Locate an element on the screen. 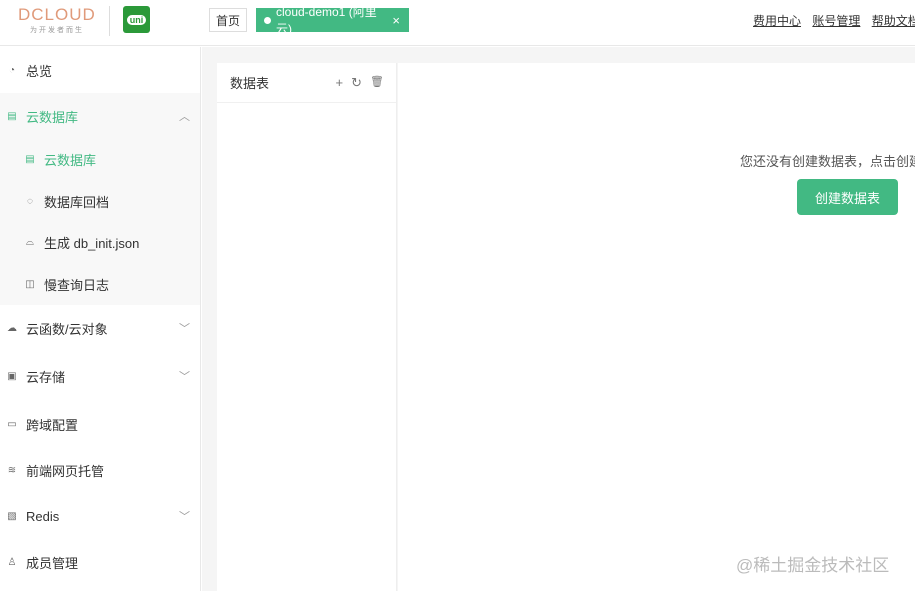 The width and height of the screenshot is (915, 591). add-icon: + is located at coordinates (340, 83).